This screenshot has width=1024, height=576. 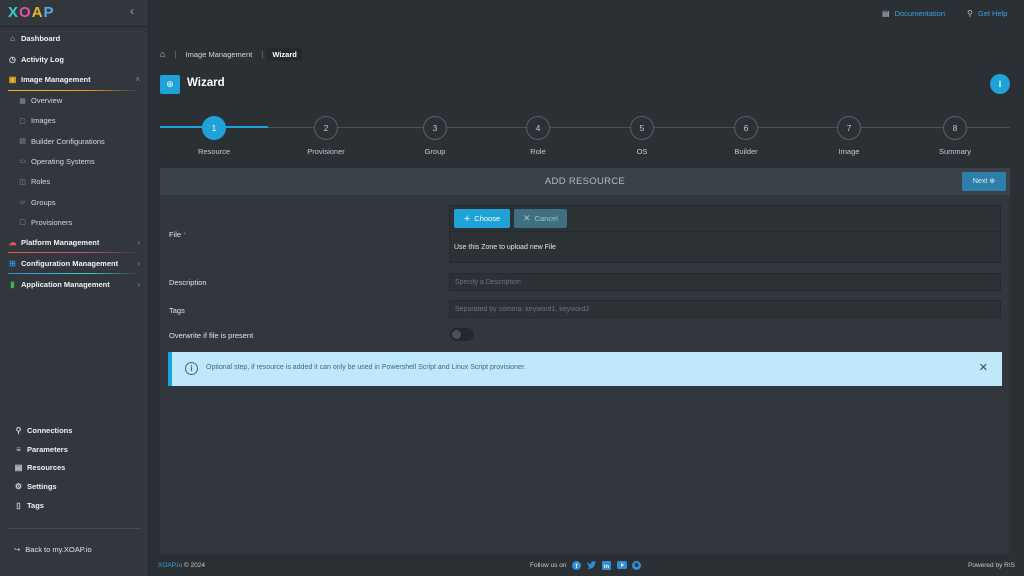 I want to click on get-help-link: ⚲ Get Help, so click(x=987, y=13).